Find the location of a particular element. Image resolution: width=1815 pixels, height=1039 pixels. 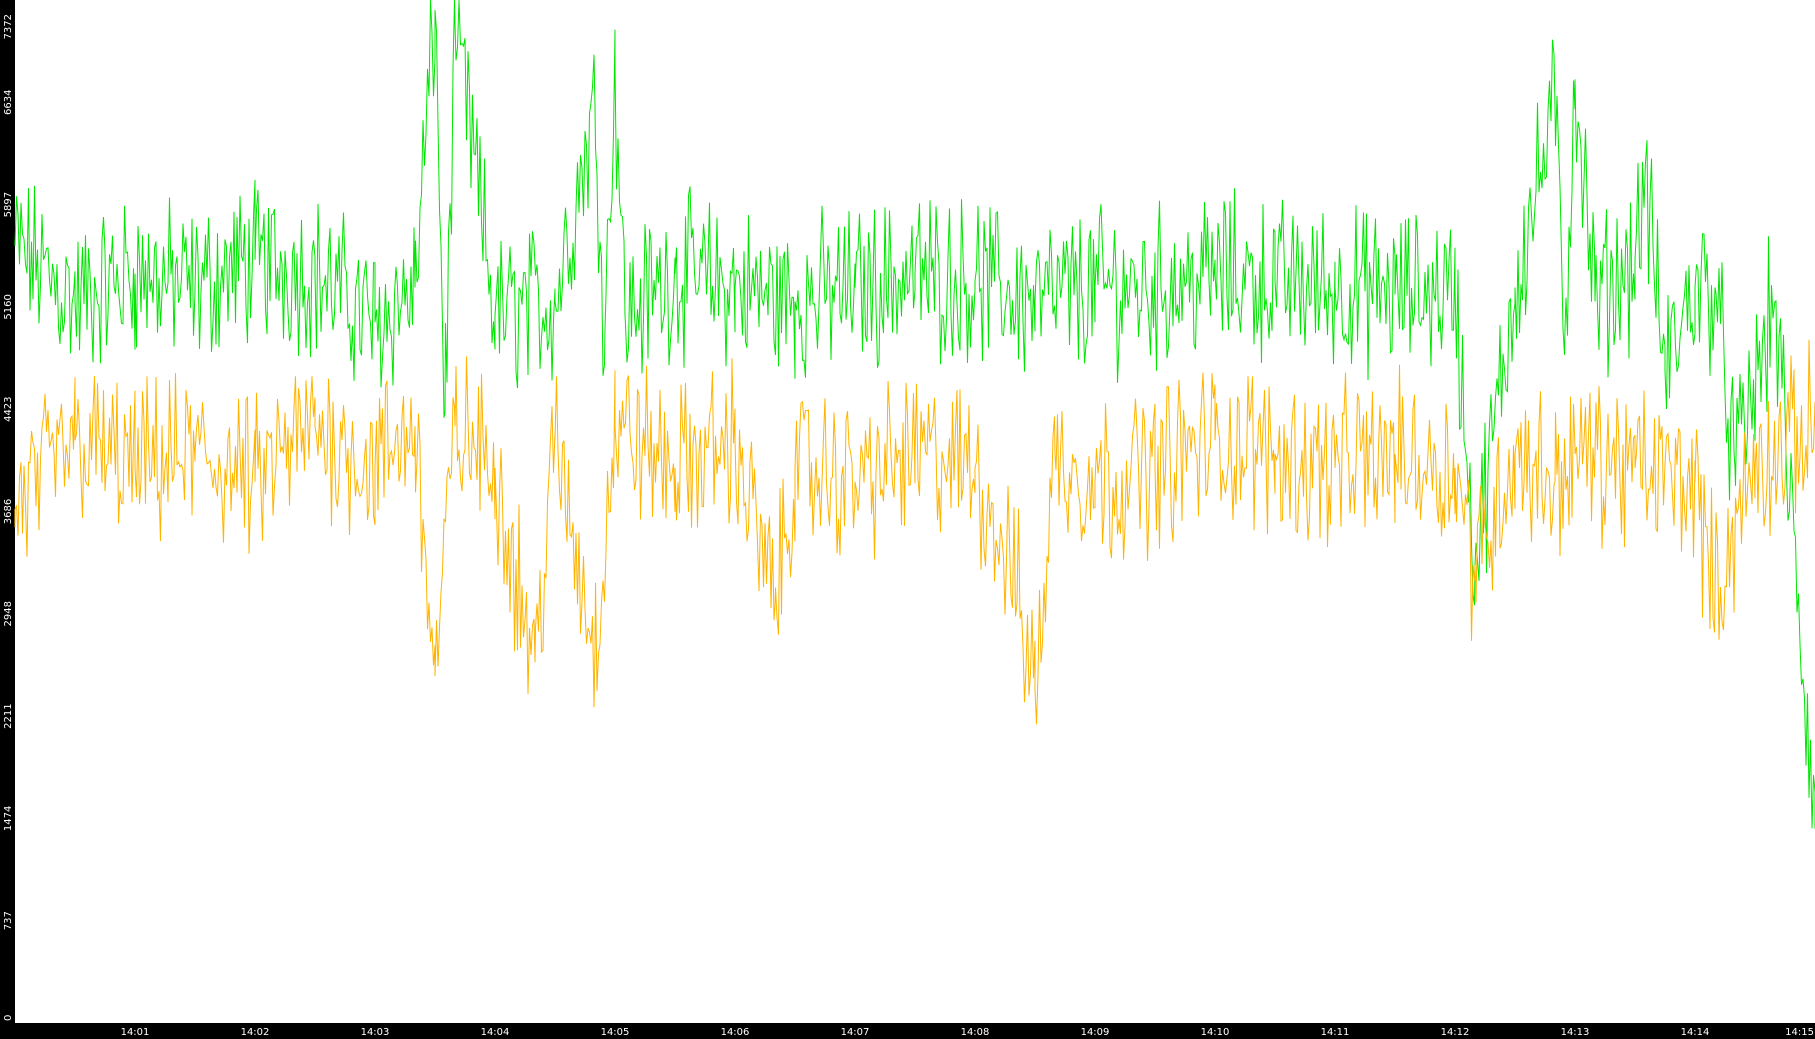

x-tick-label: 14:08 is located at coordinates (975, 1032).